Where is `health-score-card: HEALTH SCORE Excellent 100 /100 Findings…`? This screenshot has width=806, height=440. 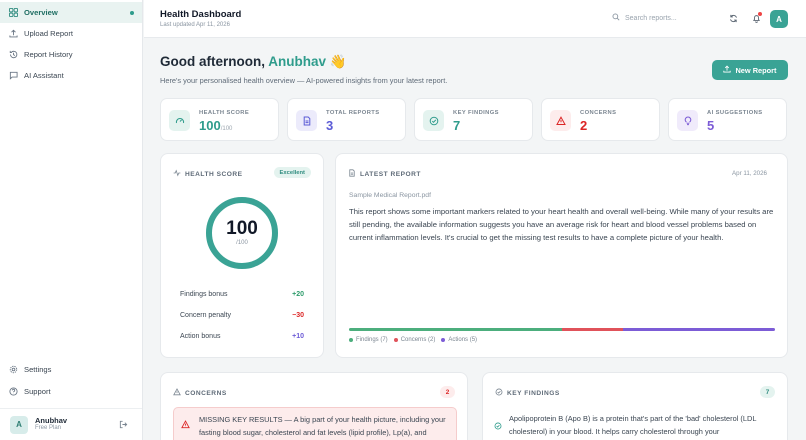
health-score-card: HEALTH SCORE Excellent 100 /100 Findings… is located at coordinates (242, 255).